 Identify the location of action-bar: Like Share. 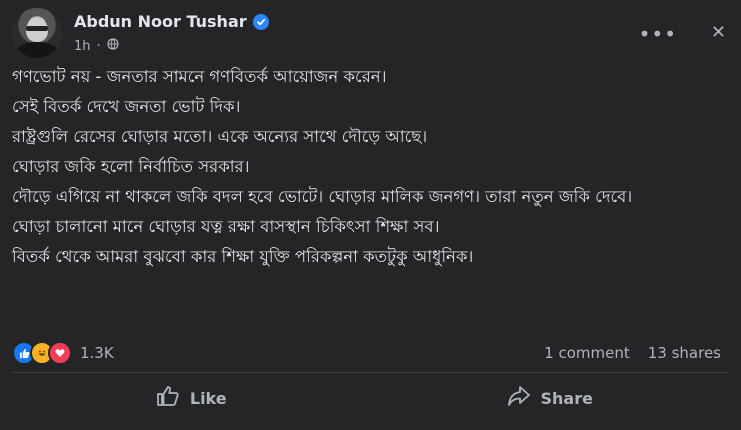
(370, 398).